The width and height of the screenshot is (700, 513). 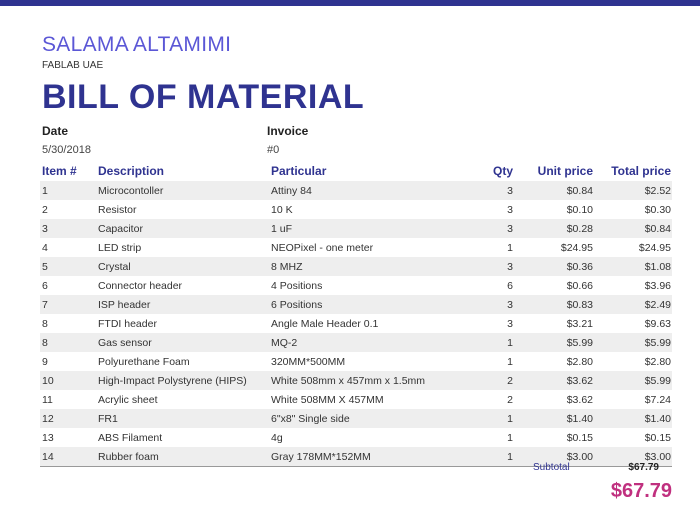 I want to click on cell-unit-price: $0.15, so click(x=579, y=437).